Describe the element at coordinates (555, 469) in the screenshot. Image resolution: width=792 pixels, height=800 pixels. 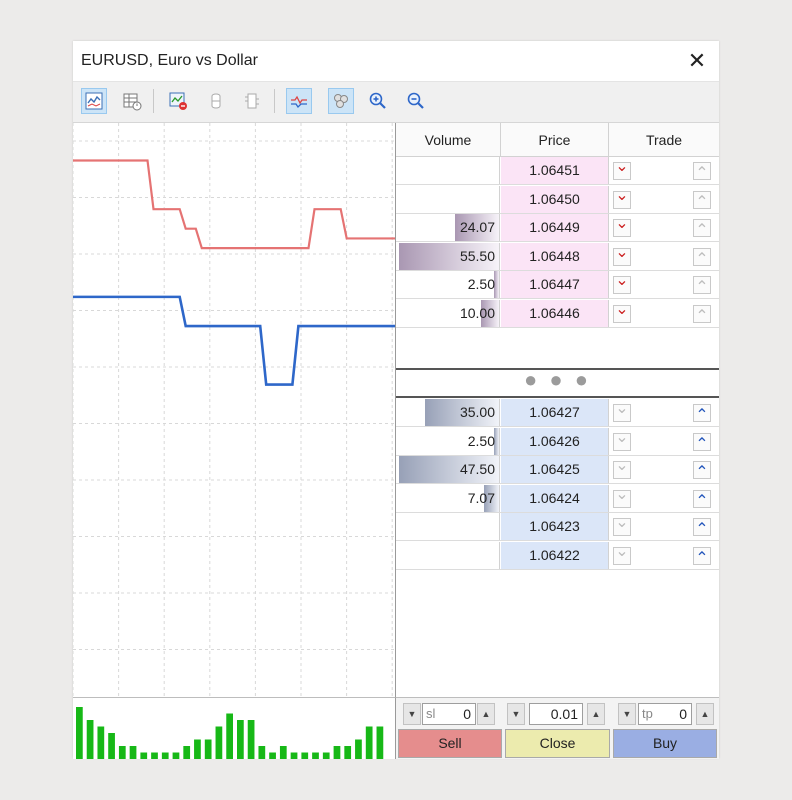
I see `bid-price-cell: 1.06425` at that location.